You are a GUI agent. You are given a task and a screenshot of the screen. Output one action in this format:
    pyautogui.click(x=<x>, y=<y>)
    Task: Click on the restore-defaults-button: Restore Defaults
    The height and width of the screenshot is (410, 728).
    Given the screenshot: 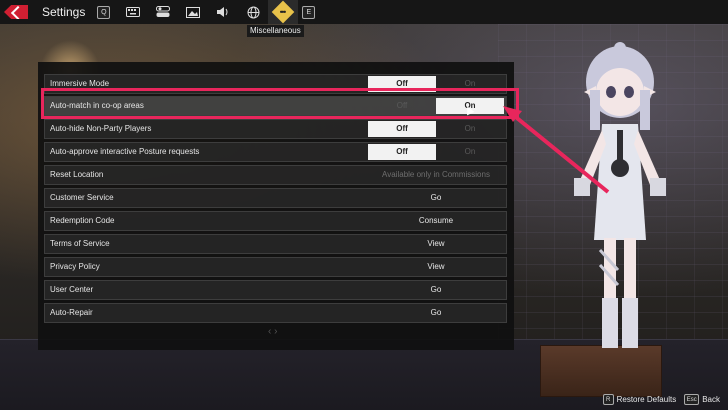 What is the action you would take?
    pyautogui.click(x=647, y=399)
    